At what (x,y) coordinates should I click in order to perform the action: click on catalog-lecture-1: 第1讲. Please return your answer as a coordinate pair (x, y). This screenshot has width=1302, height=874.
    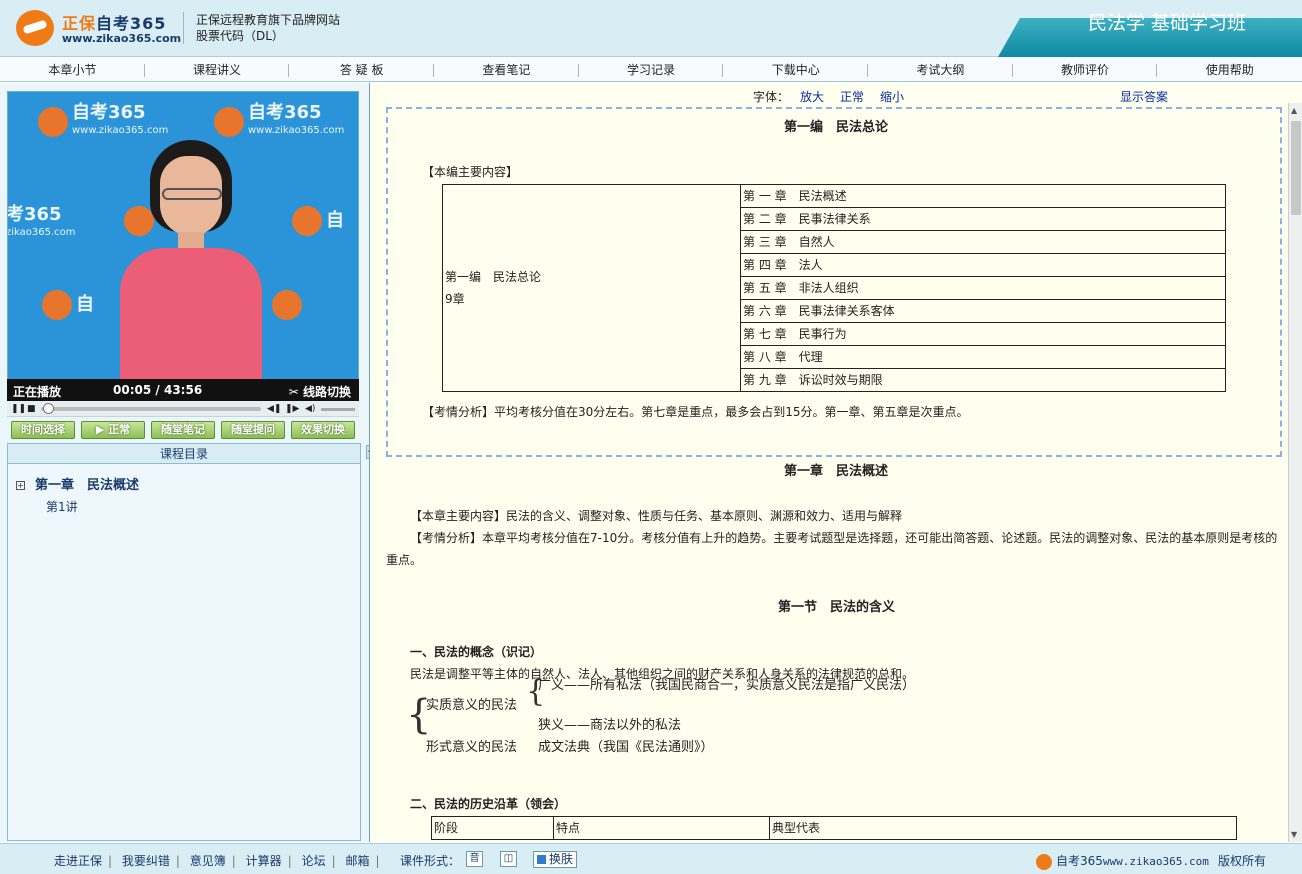
    Looking at the image, I should click on (62, 506).